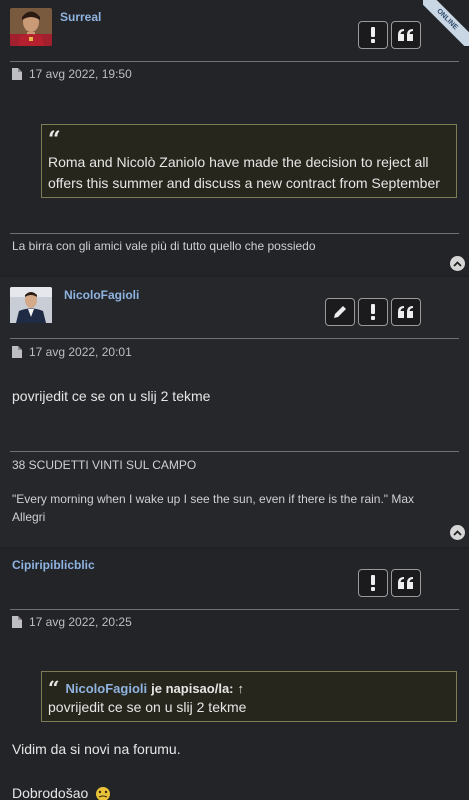  I want to click on quote-jump-link: ↑, so click(241, 688).